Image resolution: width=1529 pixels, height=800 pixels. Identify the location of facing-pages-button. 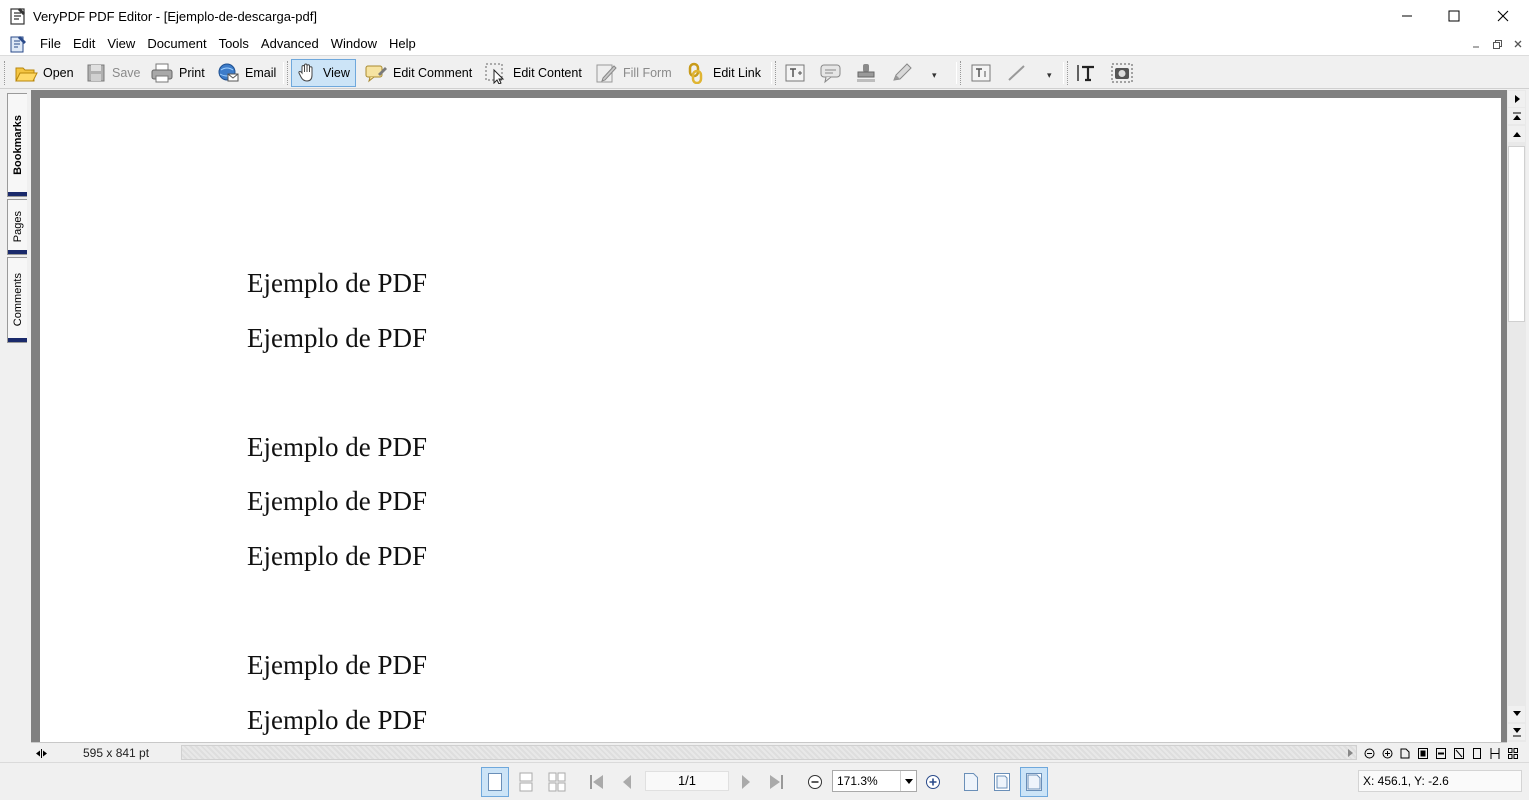
(1495, 753).